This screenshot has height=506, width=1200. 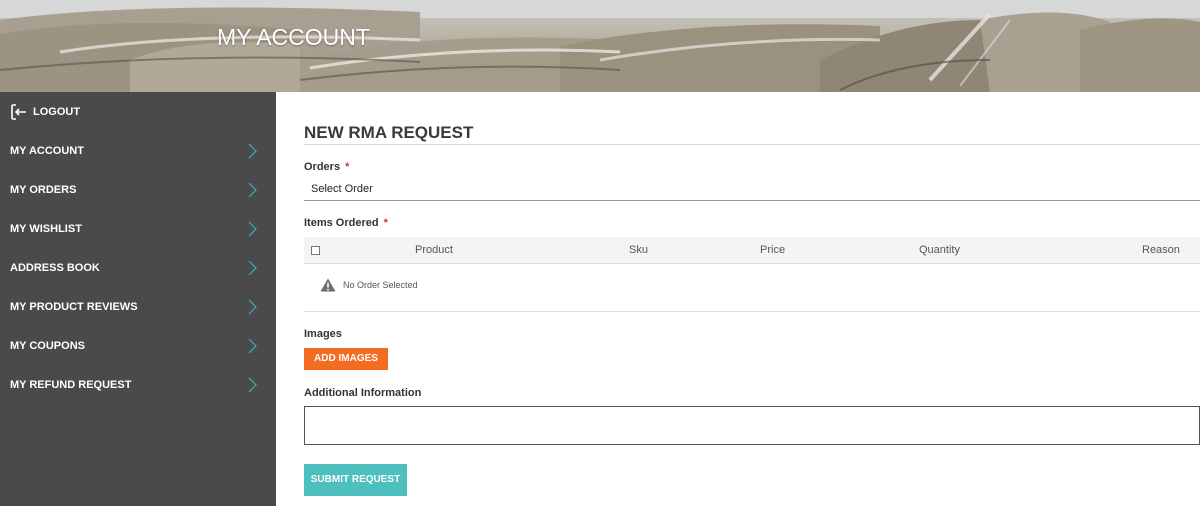 What do you see at coordinates (18, 112) in the screenshot?
I see `logout-icon` at bounding box center [18, 112].